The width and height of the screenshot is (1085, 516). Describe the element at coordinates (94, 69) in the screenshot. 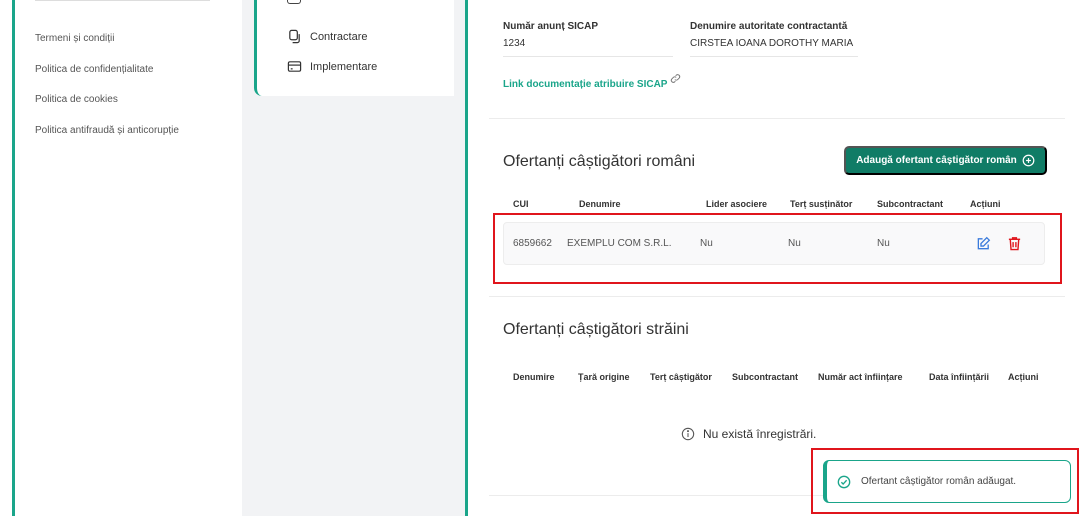

I see `link-privacy: Politica de confidențialitate` at that location.